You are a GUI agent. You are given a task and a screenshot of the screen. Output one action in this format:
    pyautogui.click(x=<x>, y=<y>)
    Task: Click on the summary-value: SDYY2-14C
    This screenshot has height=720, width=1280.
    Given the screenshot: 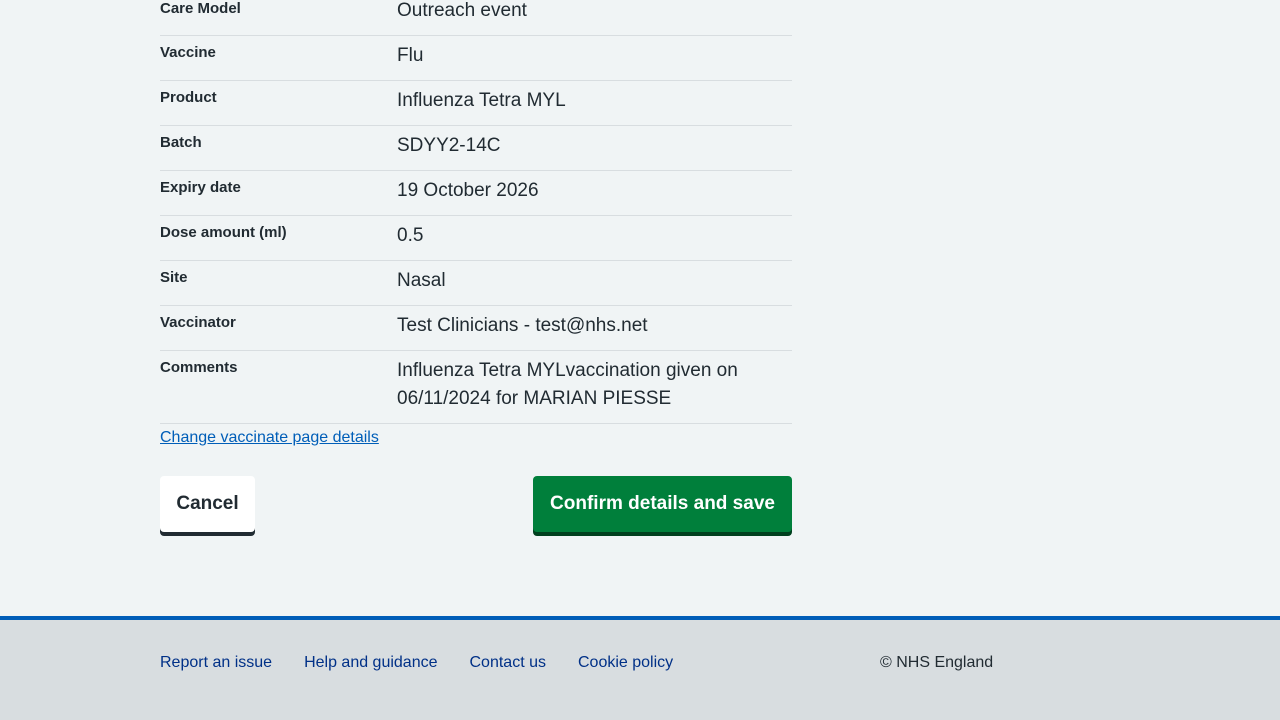 What is the action you would take?
    pyautogui.click(x=449, y=145)
    